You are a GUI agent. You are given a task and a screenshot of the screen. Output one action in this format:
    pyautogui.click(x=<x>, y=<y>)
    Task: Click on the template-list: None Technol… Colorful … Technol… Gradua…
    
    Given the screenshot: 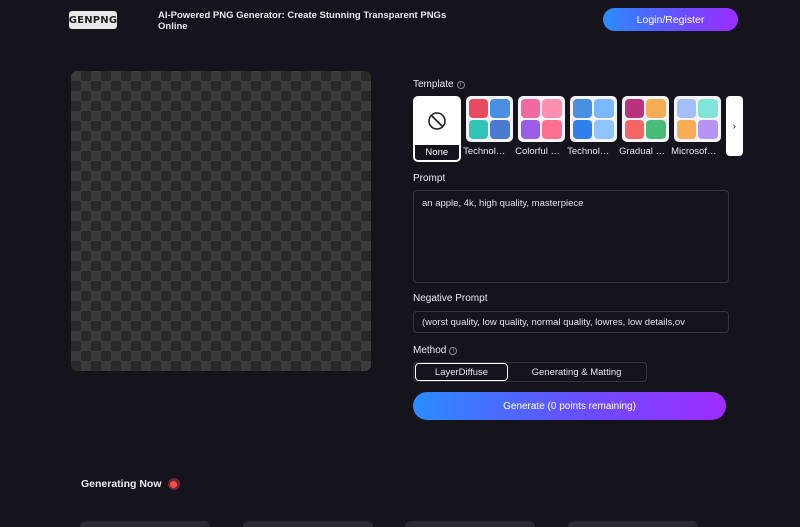 What is the action you would take?
    pyautogui.click(x=578, y=129)
    